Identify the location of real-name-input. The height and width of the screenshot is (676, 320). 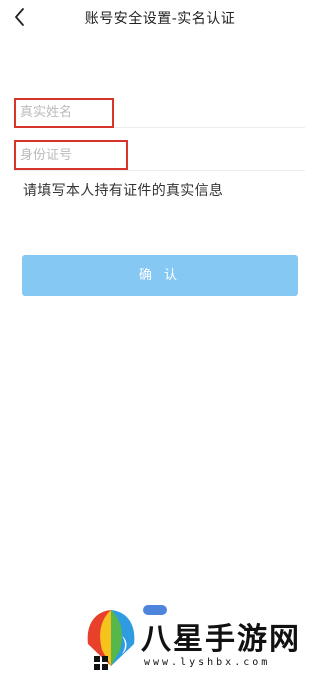
(159, 112).